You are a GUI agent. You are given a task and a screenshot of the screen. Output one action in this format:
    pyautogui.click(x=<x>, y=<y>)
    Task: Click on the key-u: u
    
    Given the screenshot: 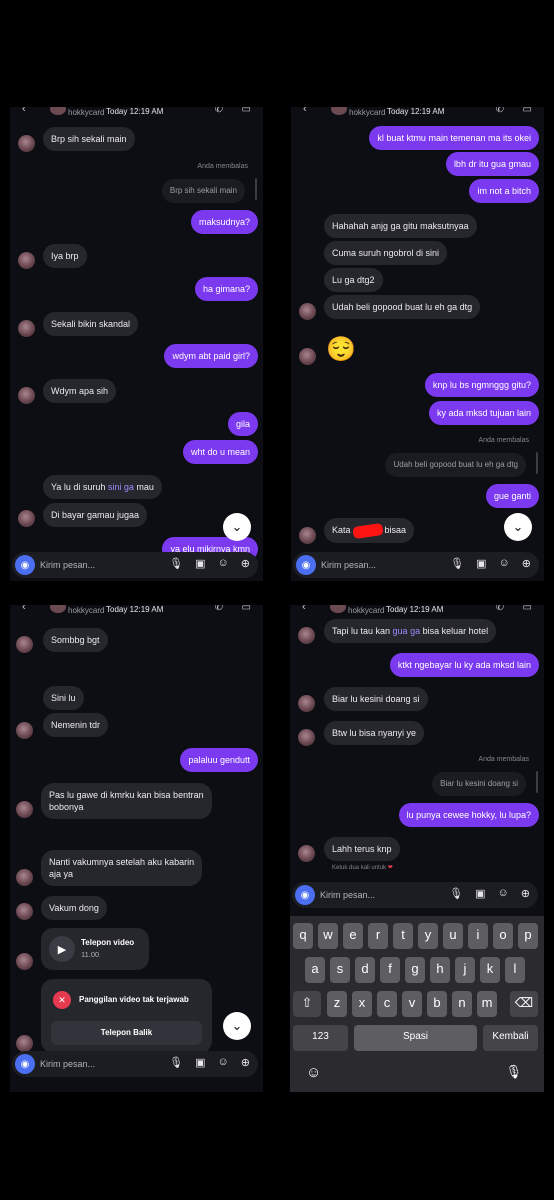 What is the action you would take?
    pyautogui.click(x=453, y=936)
    